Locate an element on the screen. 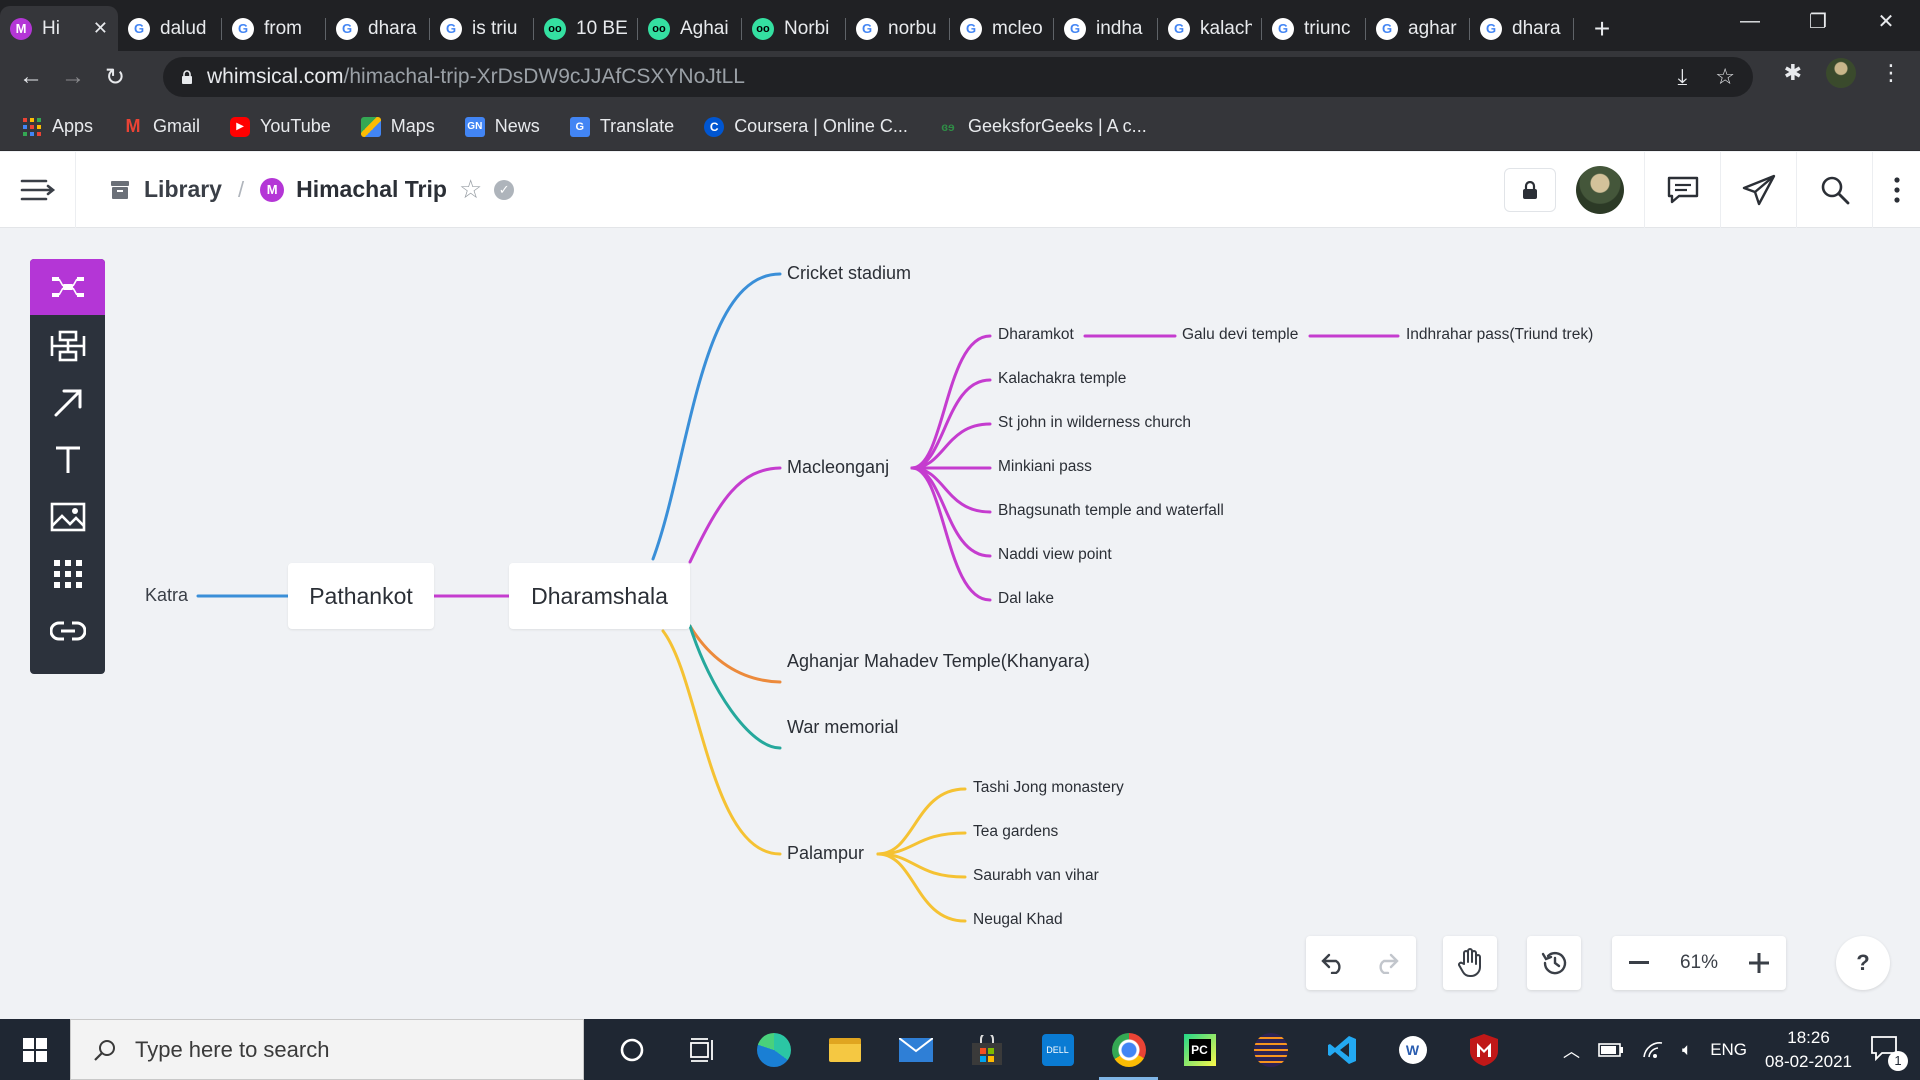 The image size is (1920, 1080). more-options-button is located at coordinates (1896, 190).